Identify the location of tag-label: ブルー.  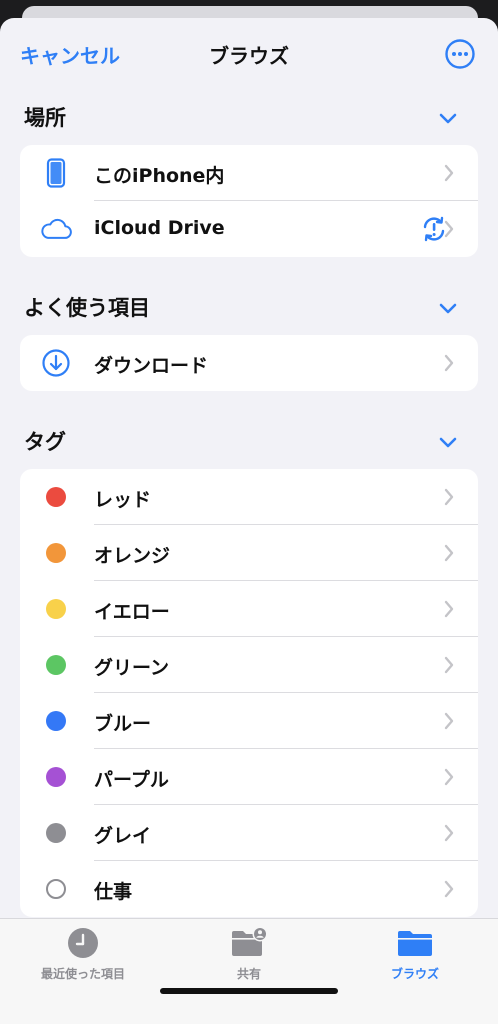
(123, 724).